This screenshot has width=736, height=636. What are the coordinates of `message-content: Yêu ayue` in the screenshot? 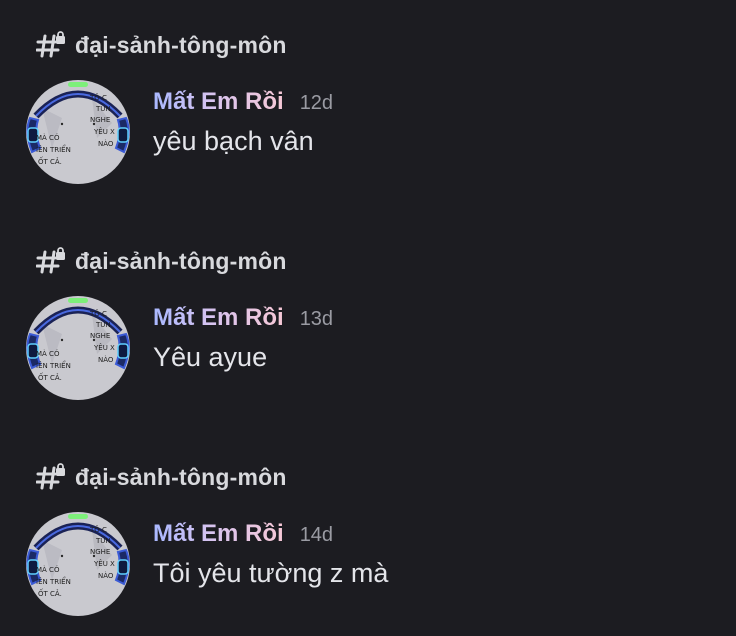 It's located at (210, 357).